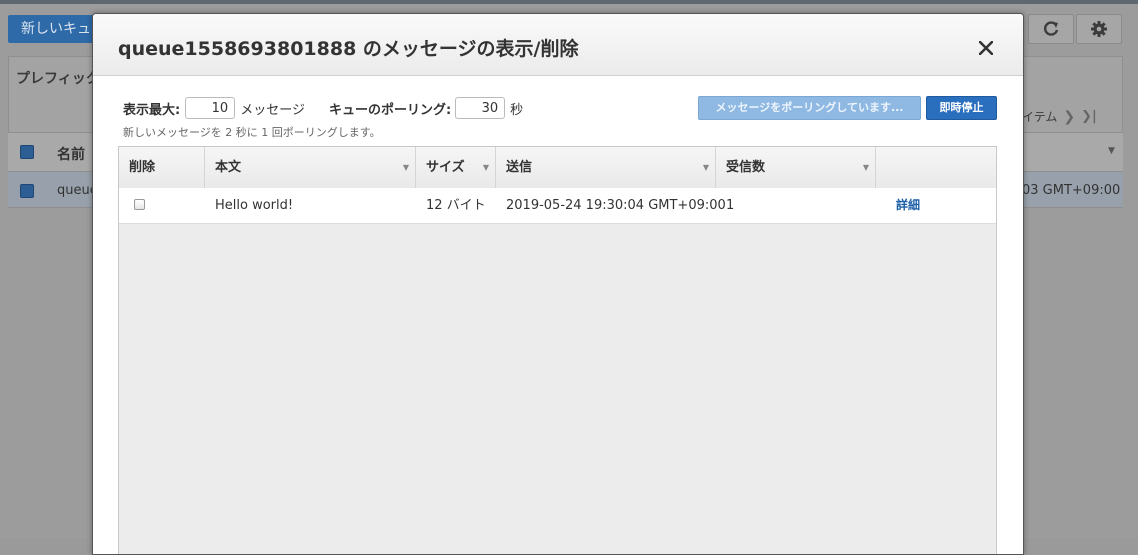  What do you see at coordinates (139, 204) in the screenshot?
I see `delete-checkbox` at bounding box center [139, 204].